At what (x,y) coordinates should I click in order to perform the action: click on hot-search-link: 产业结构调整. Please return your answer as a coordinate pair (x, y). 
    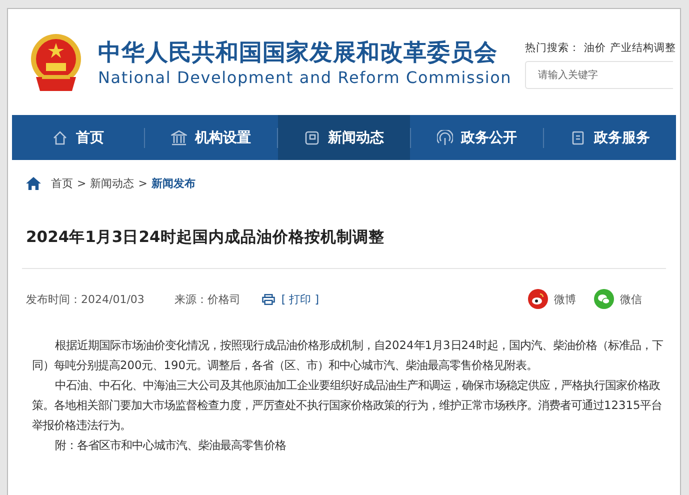
    Looking at the image, I should click on (643, 48).